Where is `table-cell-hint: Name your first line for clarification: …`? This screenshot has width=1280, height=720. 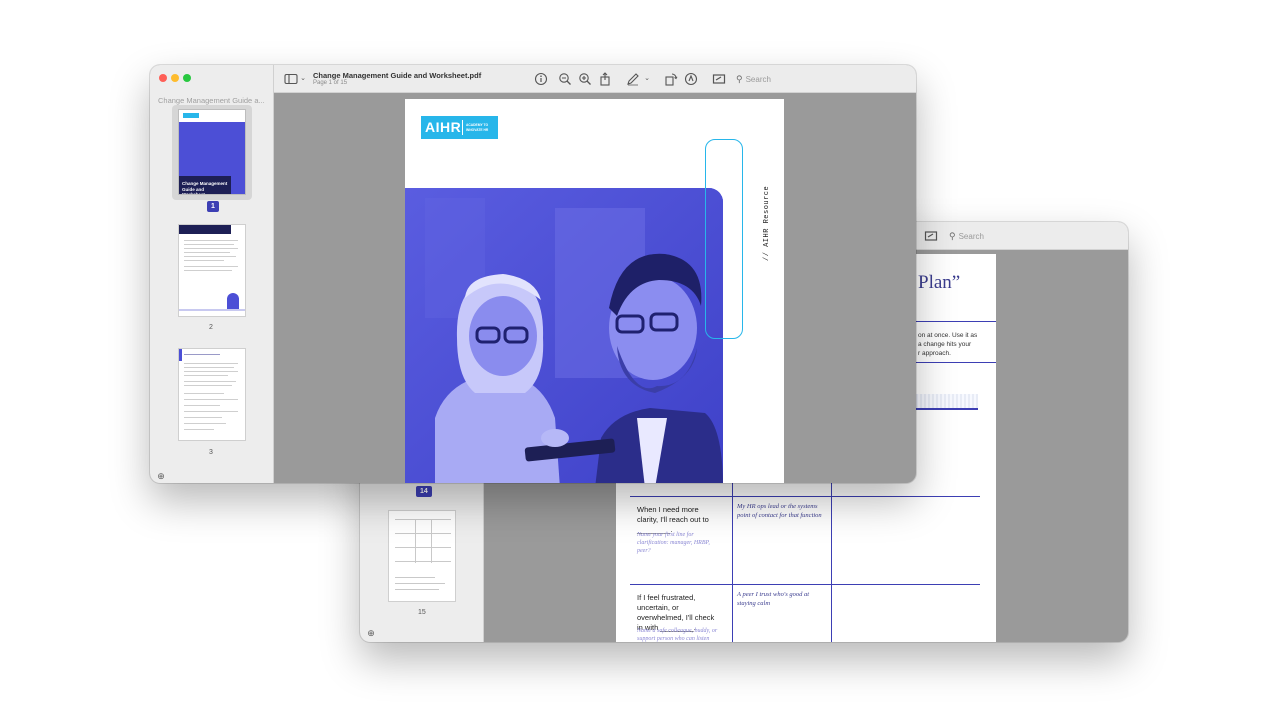
table-cell-hint: Name your first line for clarification: … is located at coordinates (673, 543).